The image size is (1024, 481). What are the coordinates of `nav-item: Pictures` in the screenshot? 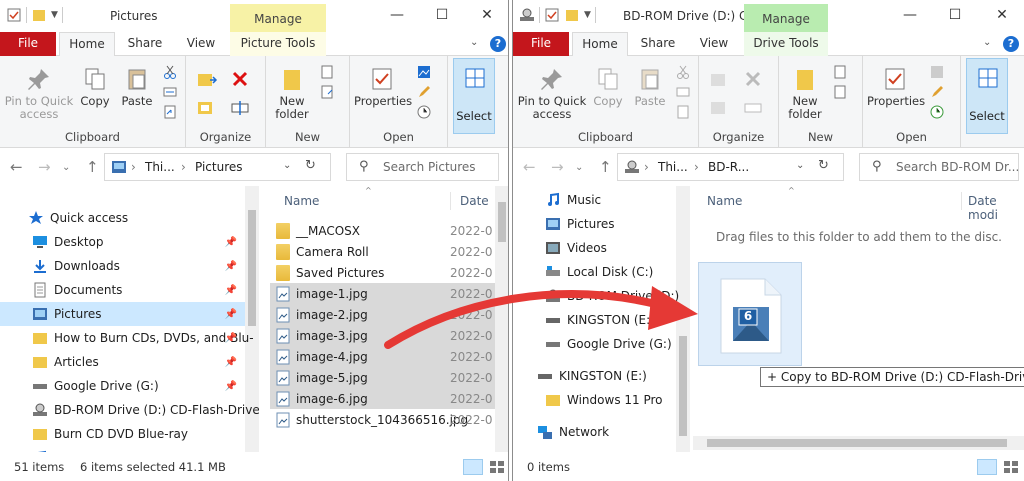 It's located at (596, 224).